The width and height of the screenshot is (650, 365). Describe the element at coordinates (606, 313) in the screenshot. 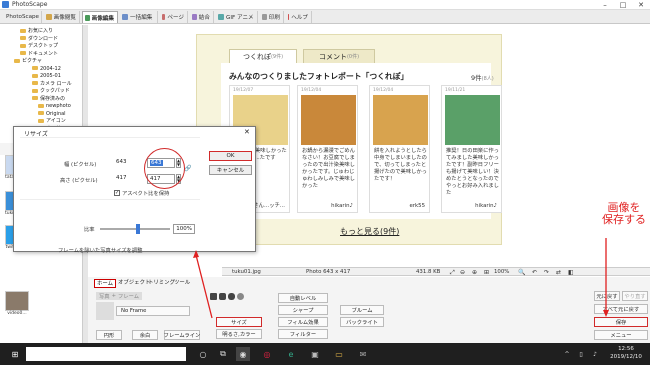

I see `arrow-head-save` at that location.